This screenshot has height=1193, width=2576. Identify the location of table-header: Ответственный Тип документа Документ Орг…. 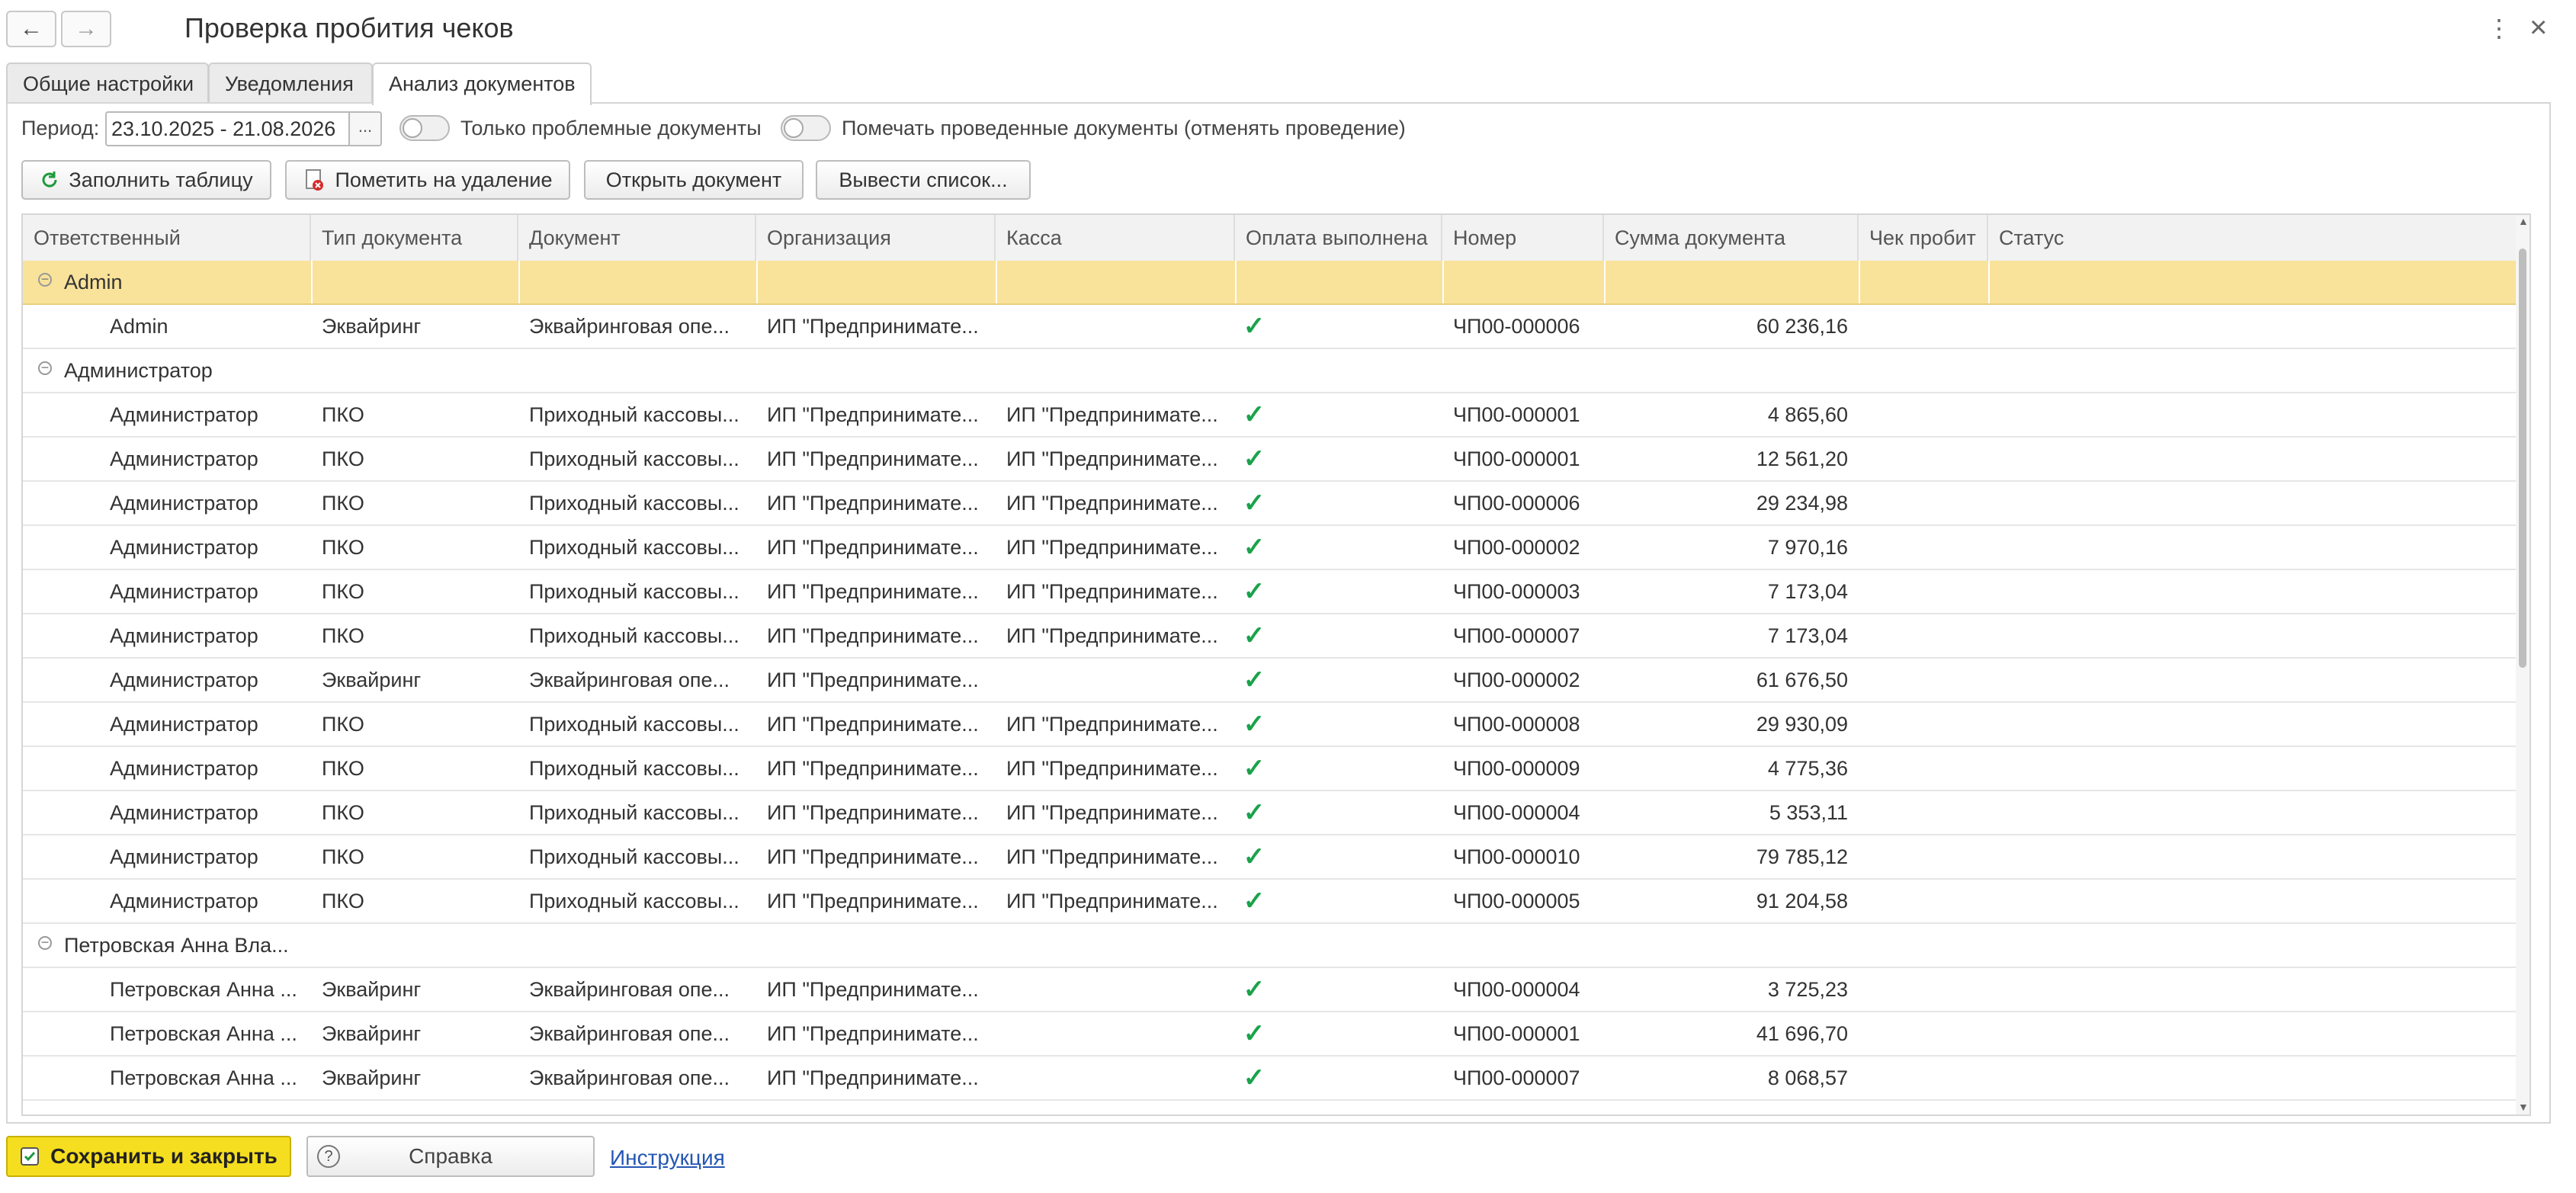
(1269, 239).